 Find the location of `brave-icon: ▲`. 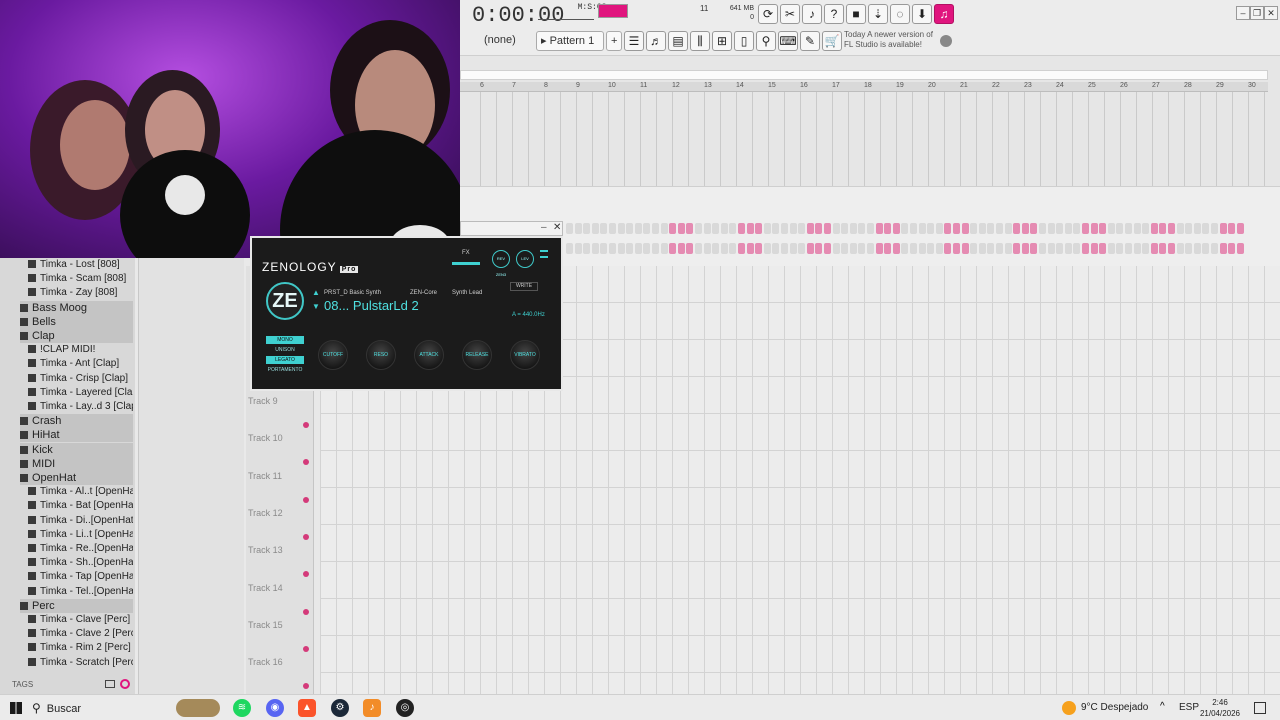

brave-icon: ▲ is located at coordinates (307, 708).